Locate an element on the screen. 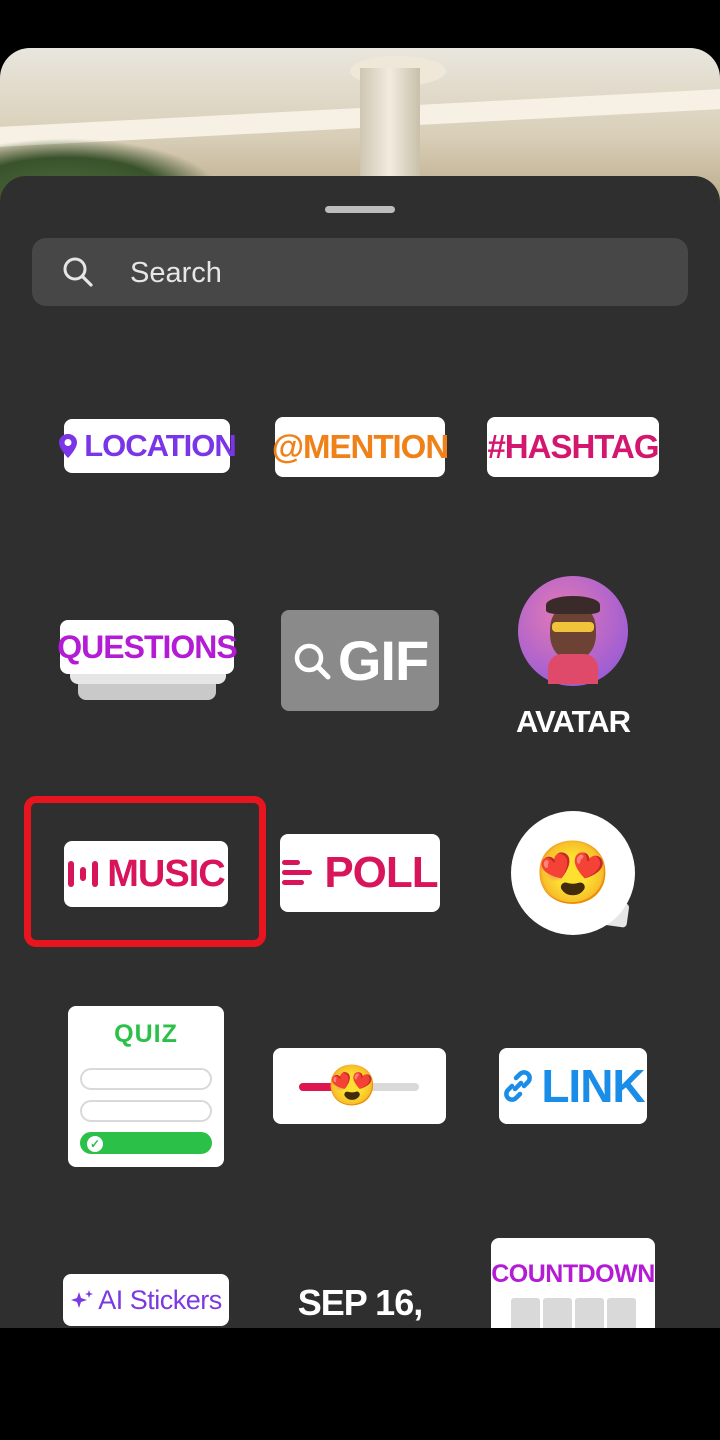 The height and width of the screenshot is (1440, 720). location-label: LOCATION is located at coordinates (160, 445).